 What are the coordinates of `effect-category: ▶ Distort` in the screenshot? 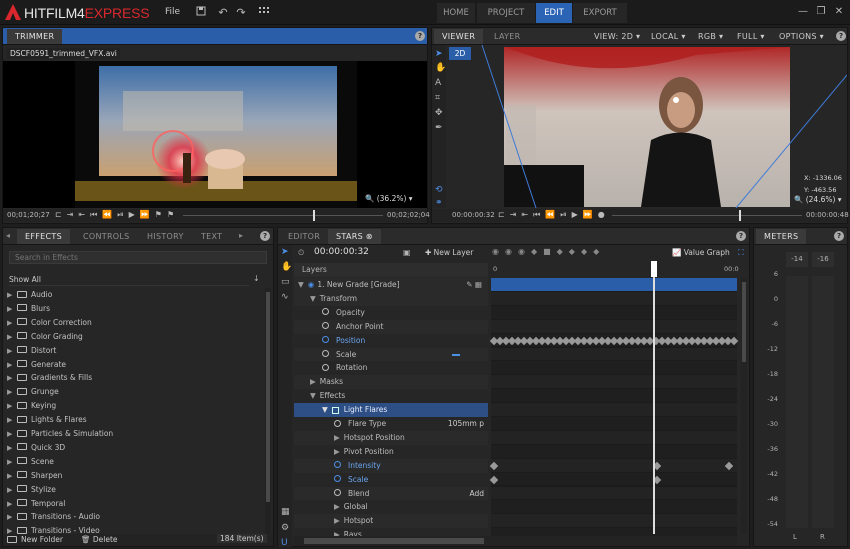 It's located at (135, 351).